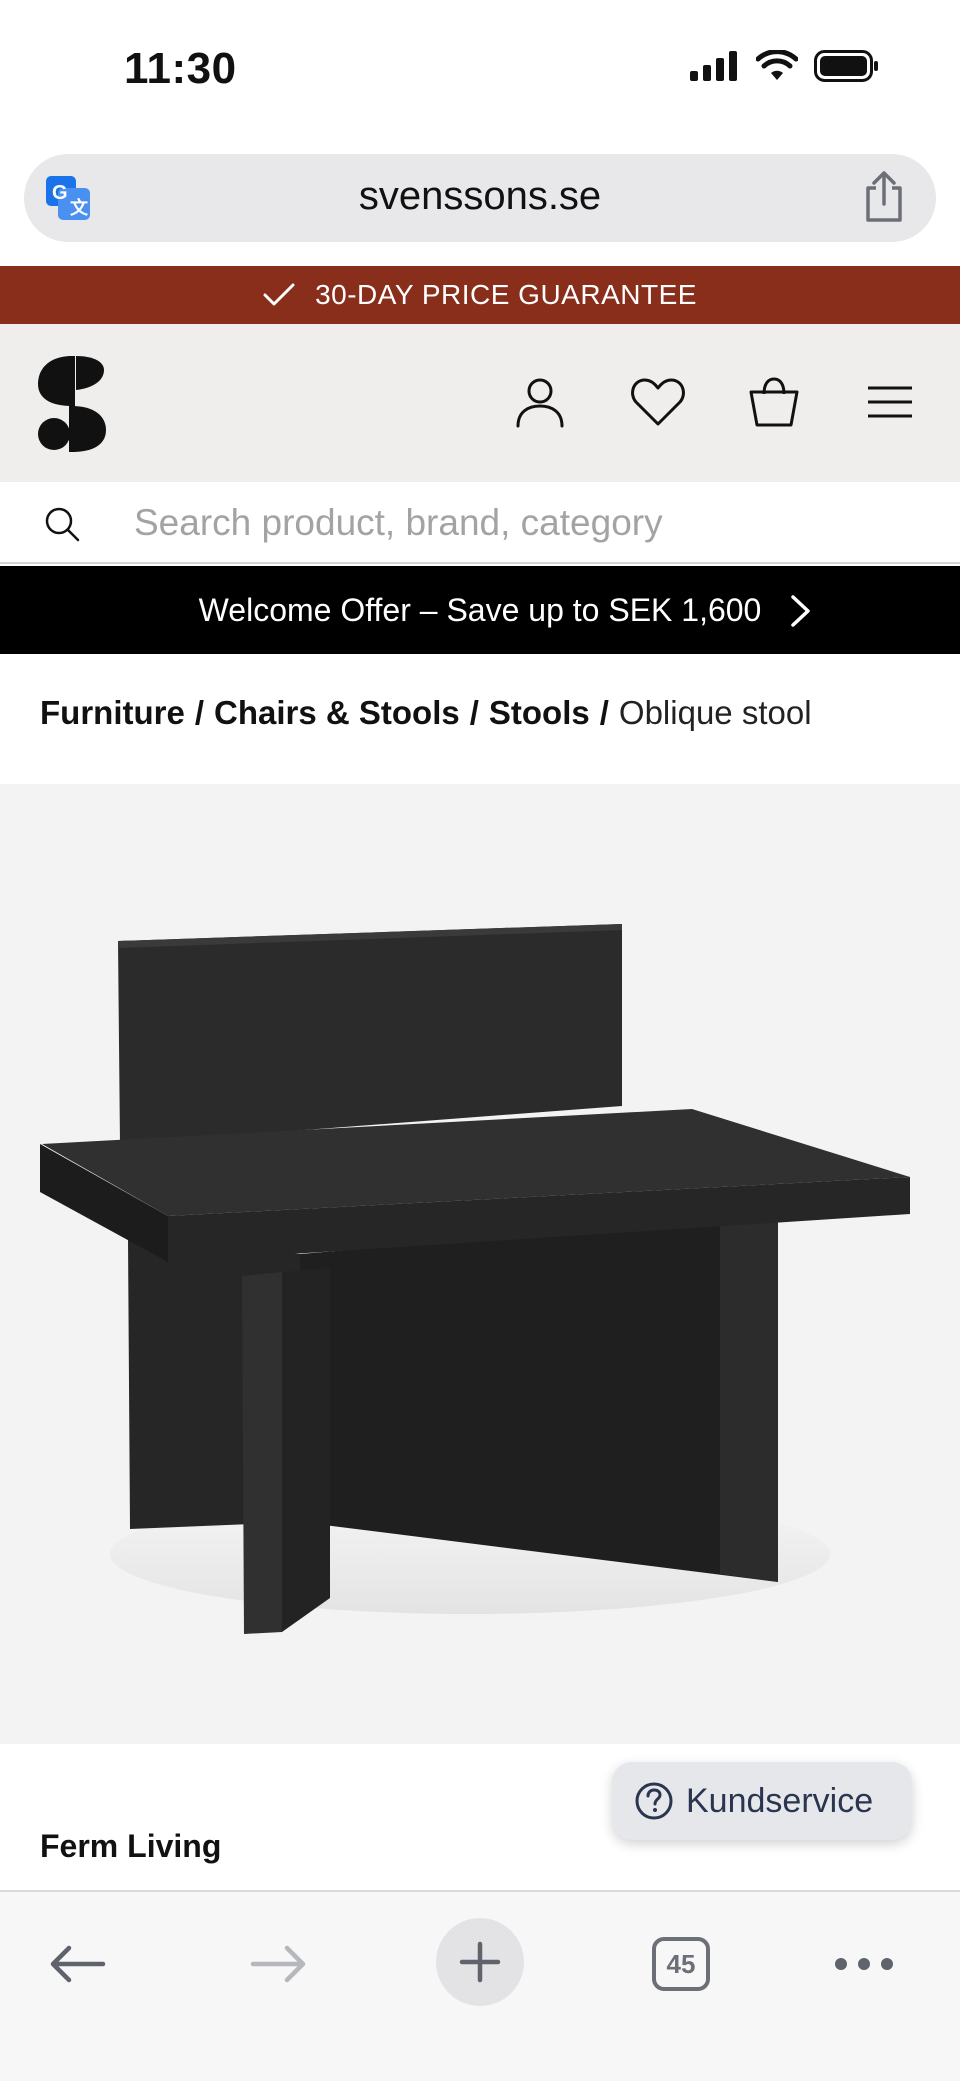 The height and width of the screenshot is (2081, 960). I want to click on search-bar, so click(480, 523).